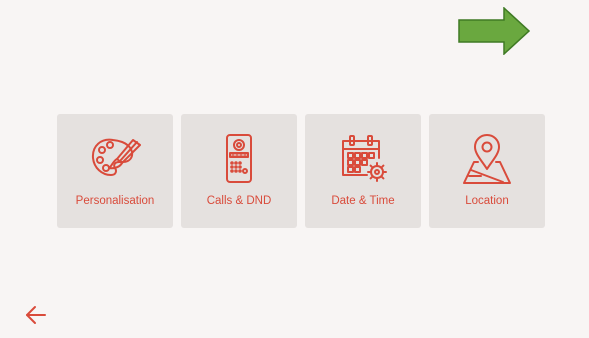 This screenshot has height=338, width=589. What do you see at coordinates (239, 201) in the screenshot?
I see `tile-label: Calls & DND` at bounding box center [239, 201].